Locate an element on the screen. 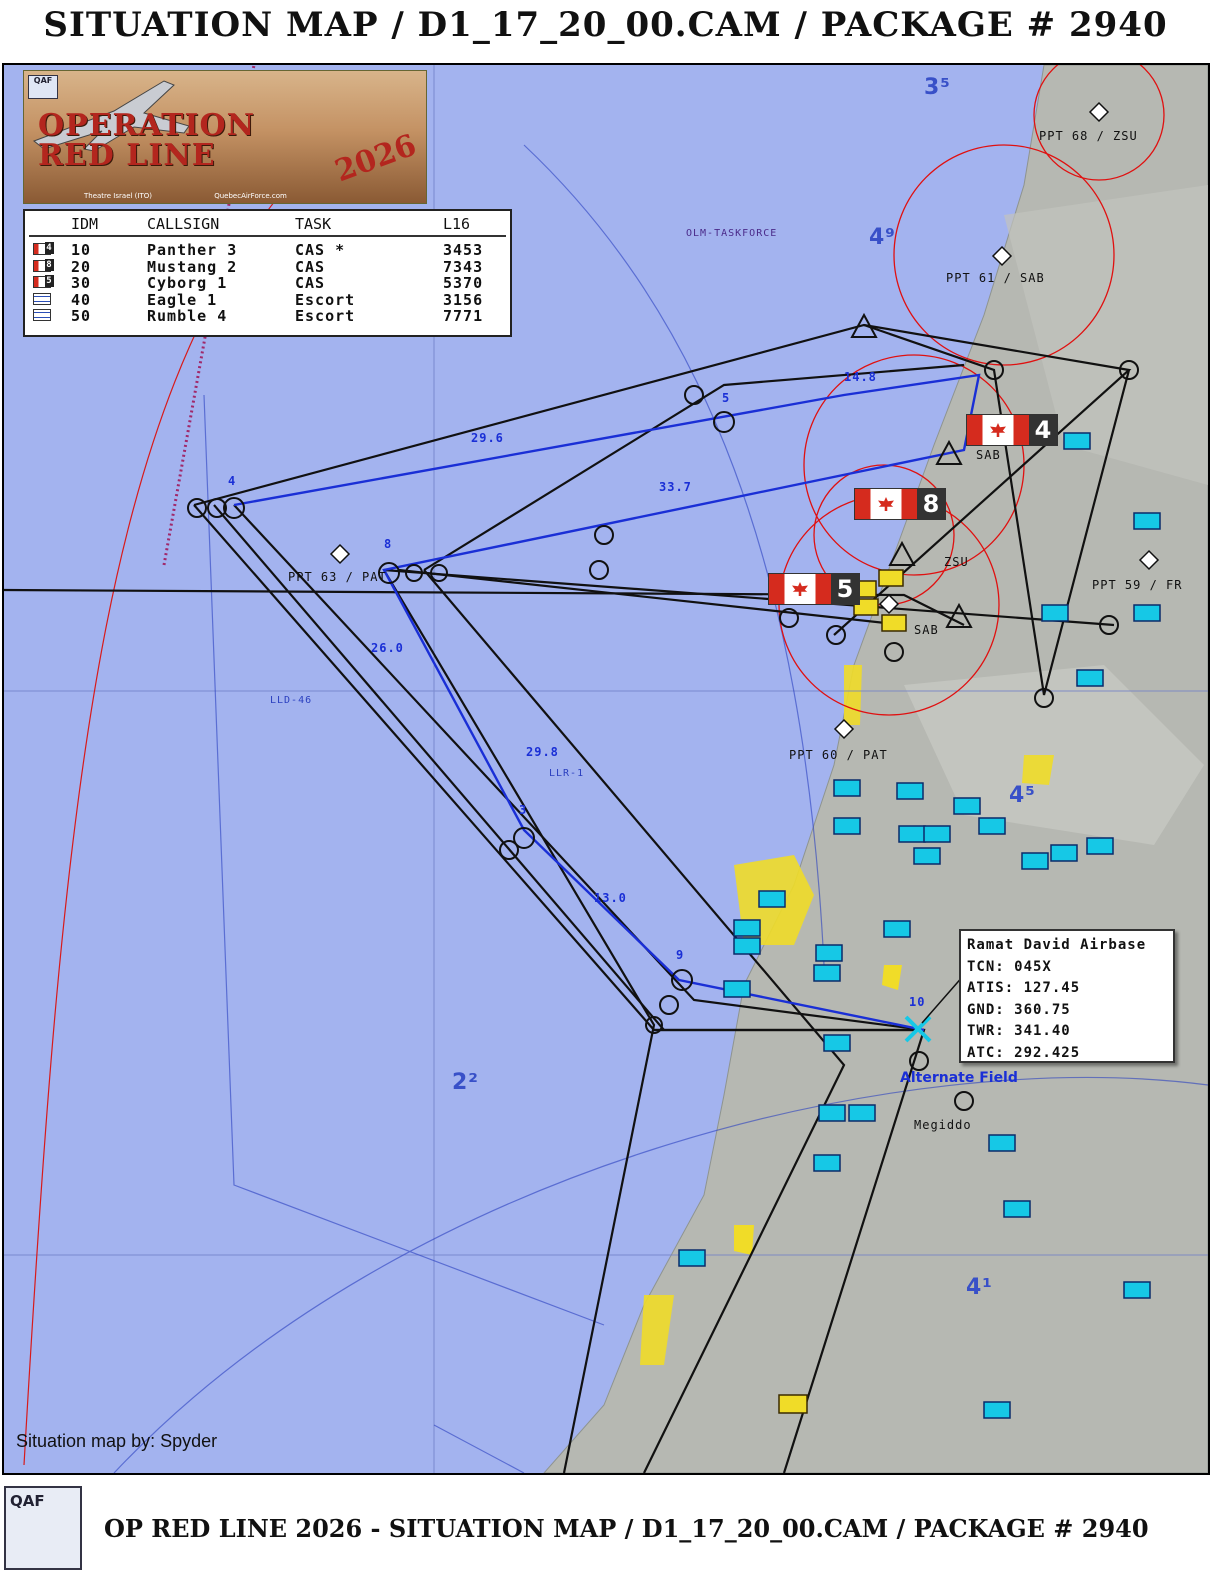 Image resolution: width=1211 pixels, height=1584 pixels. airbase-tcn: TCN: 045X is located at coordinates (1009, 966).